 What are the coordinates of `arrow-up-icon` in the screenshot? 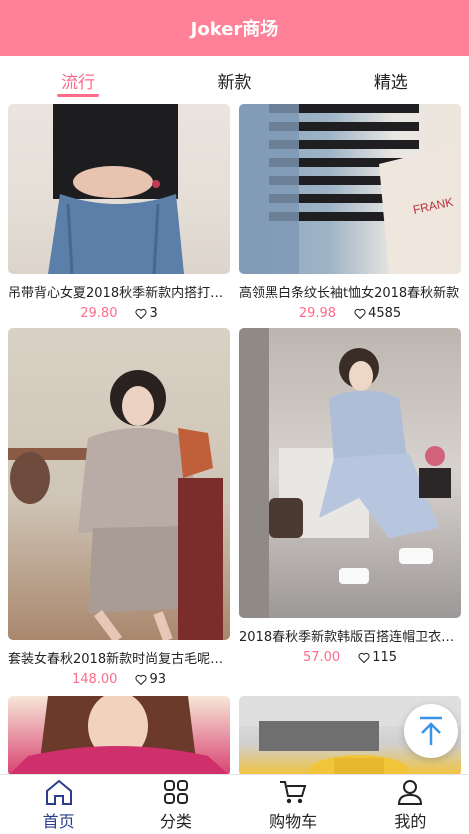 It's located at (431, 730).